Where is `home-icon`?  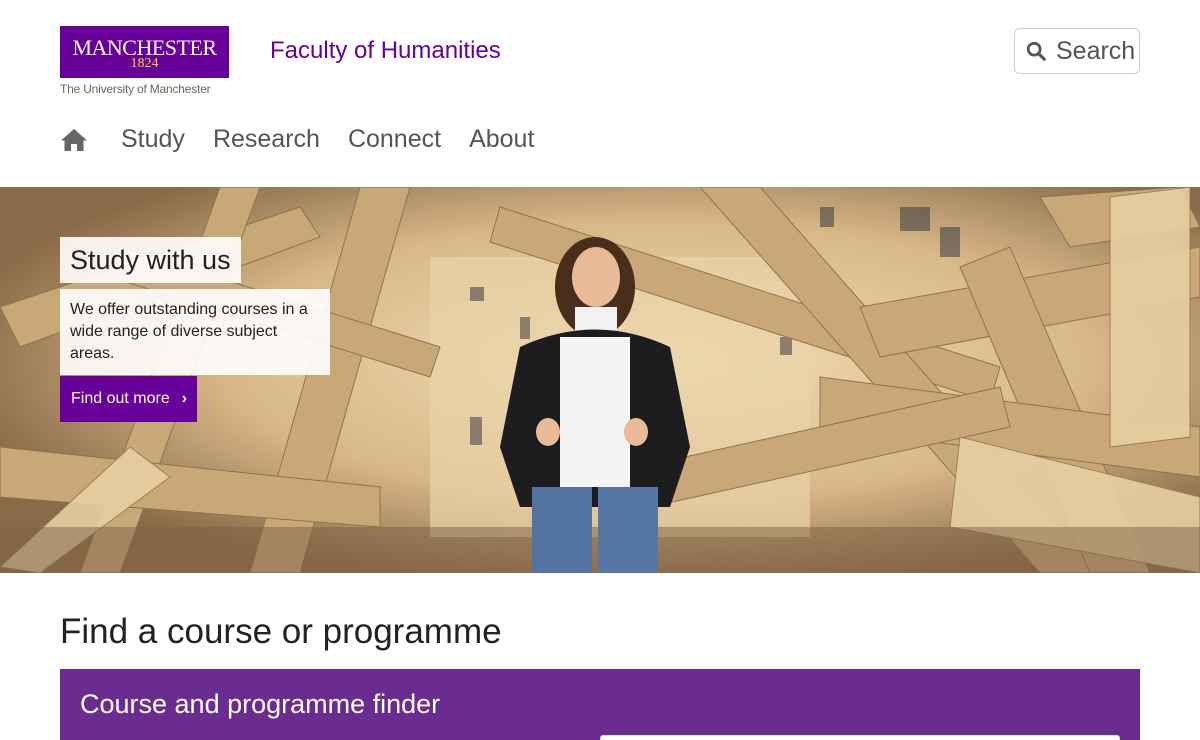 home-icon is located at coordinates (74, 140).